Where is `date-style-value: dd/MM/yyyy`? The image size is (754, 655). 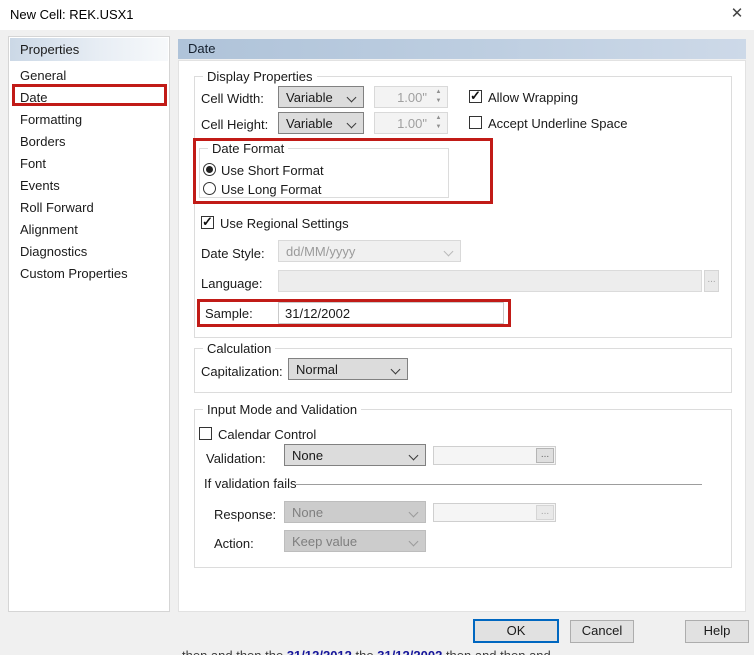
date-style-value: dd/MM/yyyy is located at coordinates (321, 251).